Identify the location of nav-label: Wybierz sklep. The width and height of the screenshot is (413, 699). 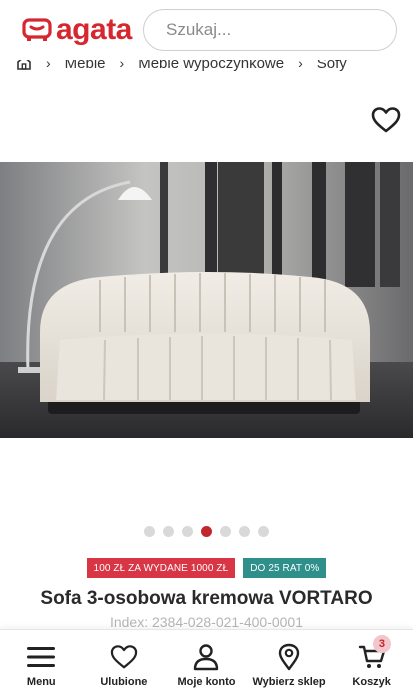
(289, 682).